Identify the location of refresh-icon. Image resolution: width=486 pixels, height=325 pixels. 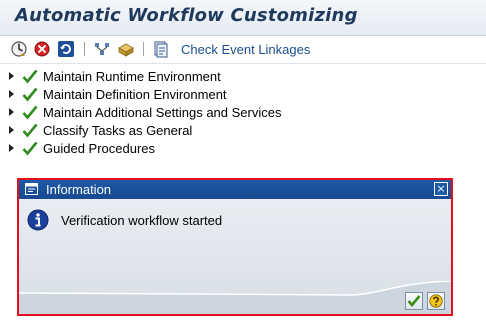
(66, 49).